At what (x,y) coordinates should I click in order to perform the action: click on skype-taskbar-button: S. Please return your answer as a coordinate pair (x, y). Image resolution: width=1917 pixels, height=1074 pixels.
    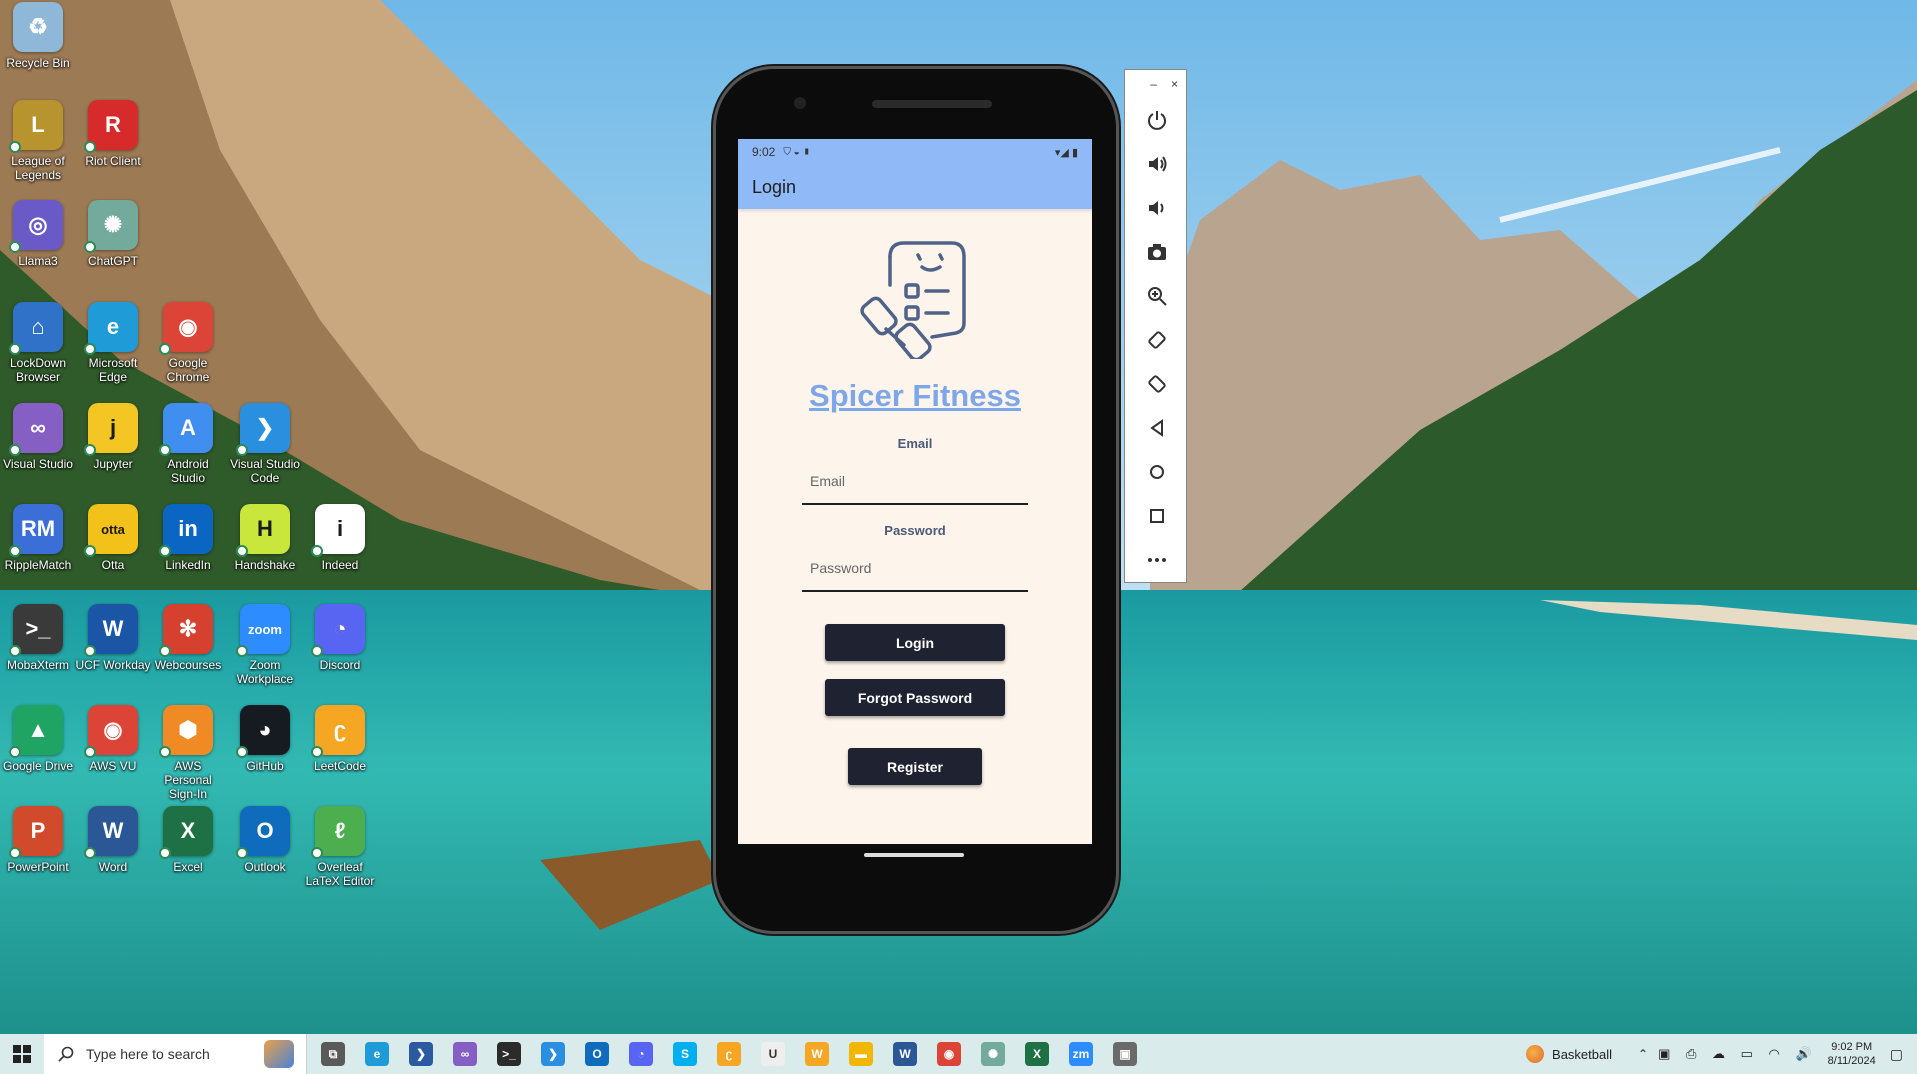
    Looking at the image, I should click on (685, 1054).